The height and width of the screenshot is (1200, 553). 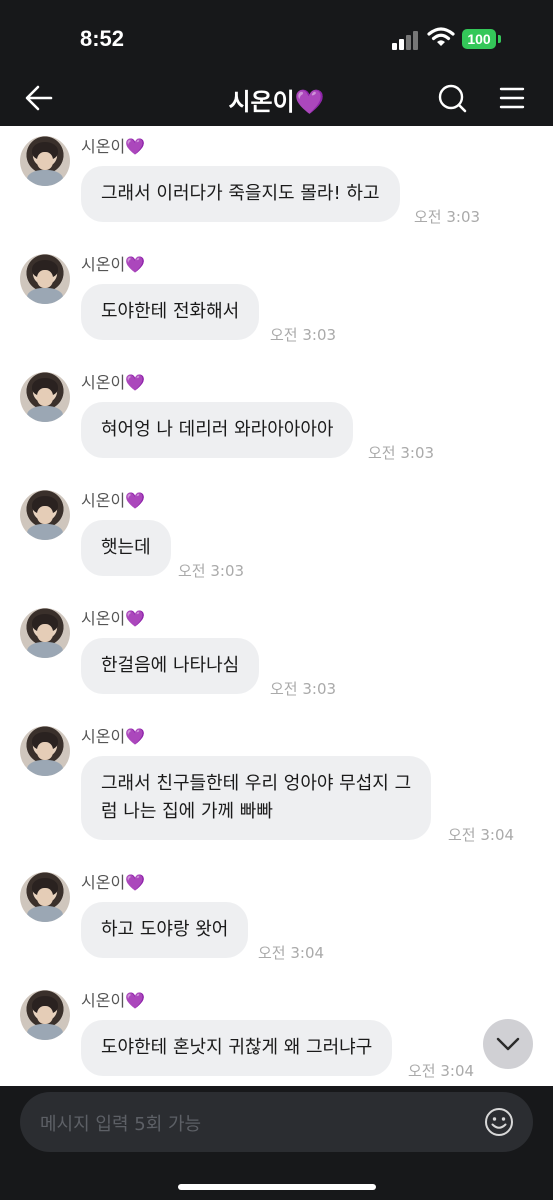 What do you see at coordinates (441, 36) in the screenshot?
I see `wifi-icon` at bounding box center [441, 36].